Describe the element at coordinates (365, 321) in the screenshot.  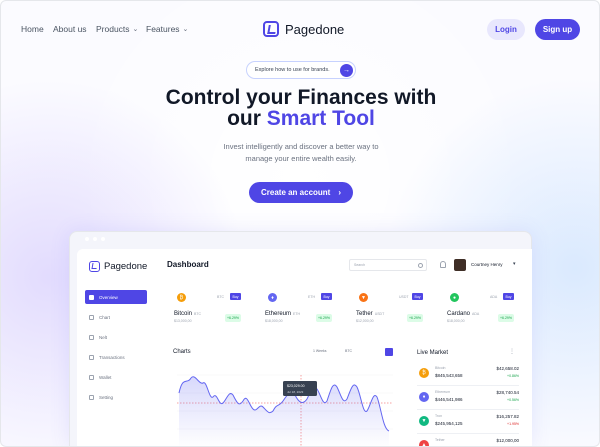
I see `coin-price: $12,000,00` at that location.